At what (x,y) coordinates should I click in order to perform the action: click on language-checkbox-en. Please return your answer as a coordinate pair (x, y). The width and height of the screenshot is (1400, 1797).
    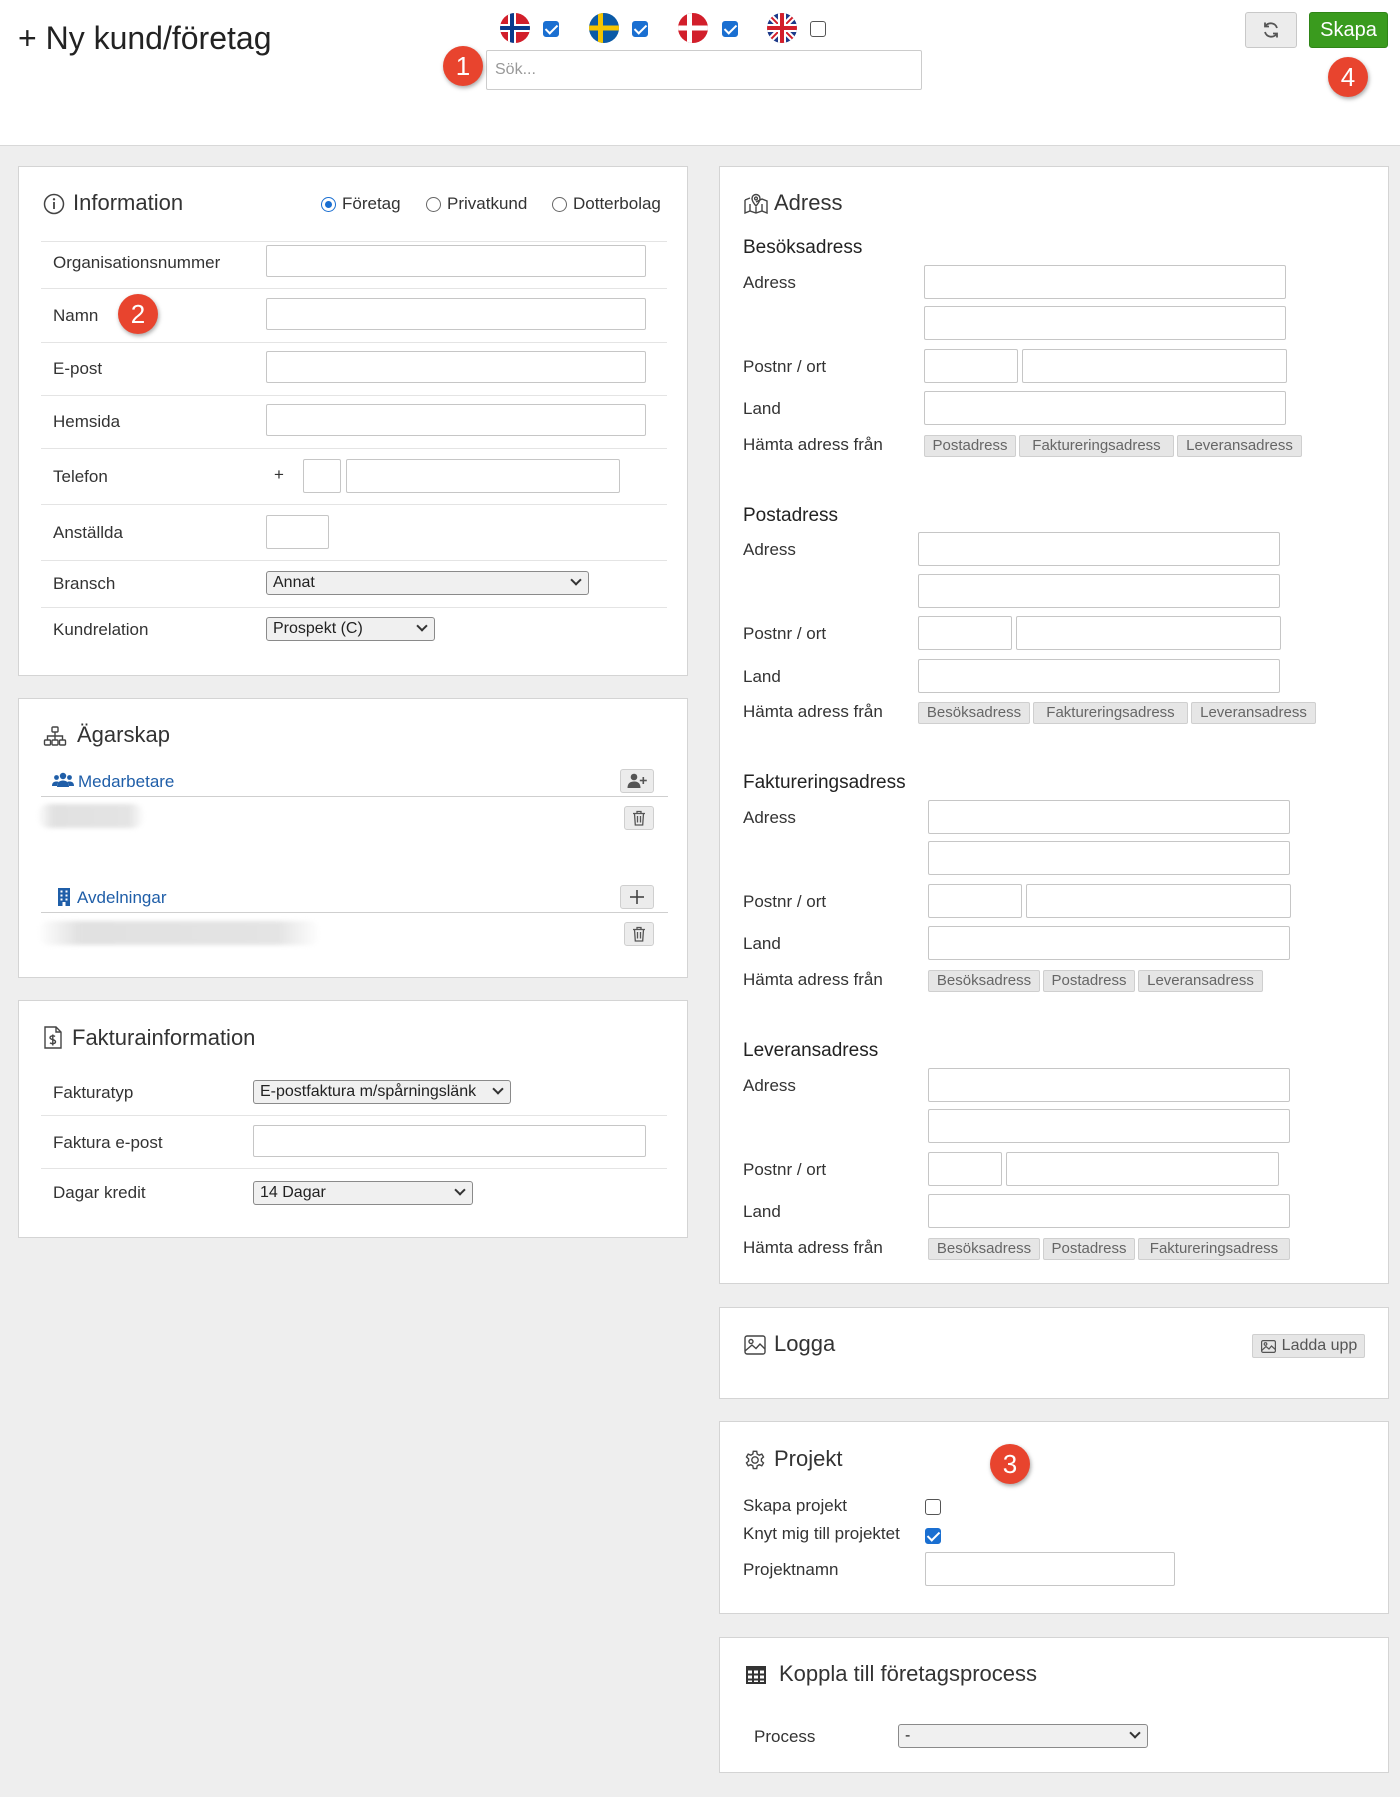
    Looking at the image, I should click on (818, 29).